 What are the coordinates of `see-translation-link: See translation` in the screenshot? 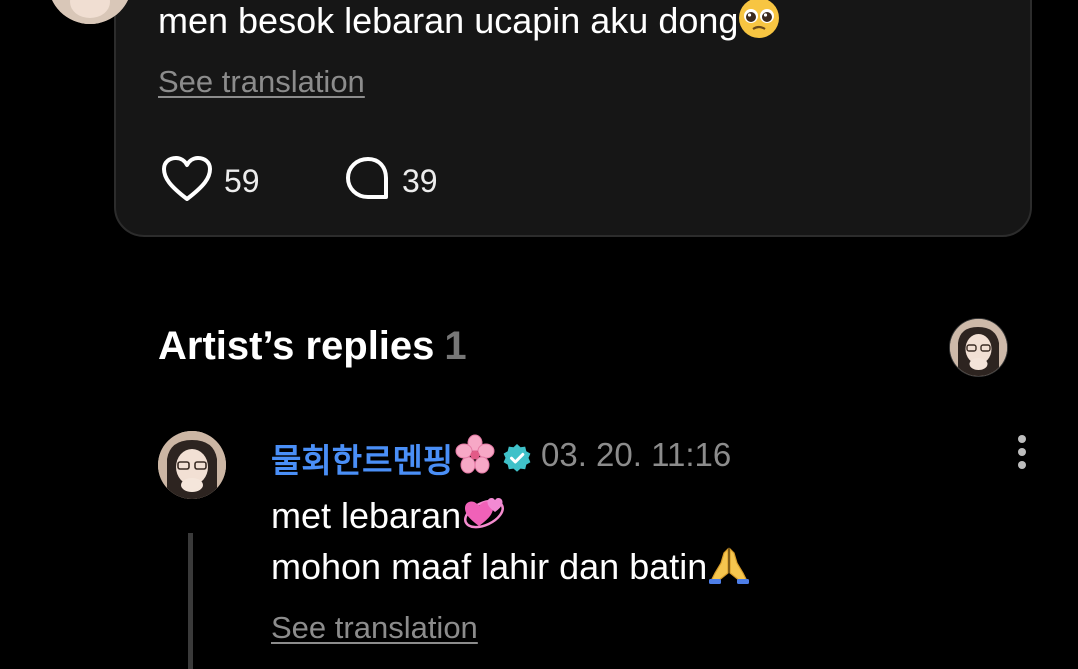 It's located at (261, 82).